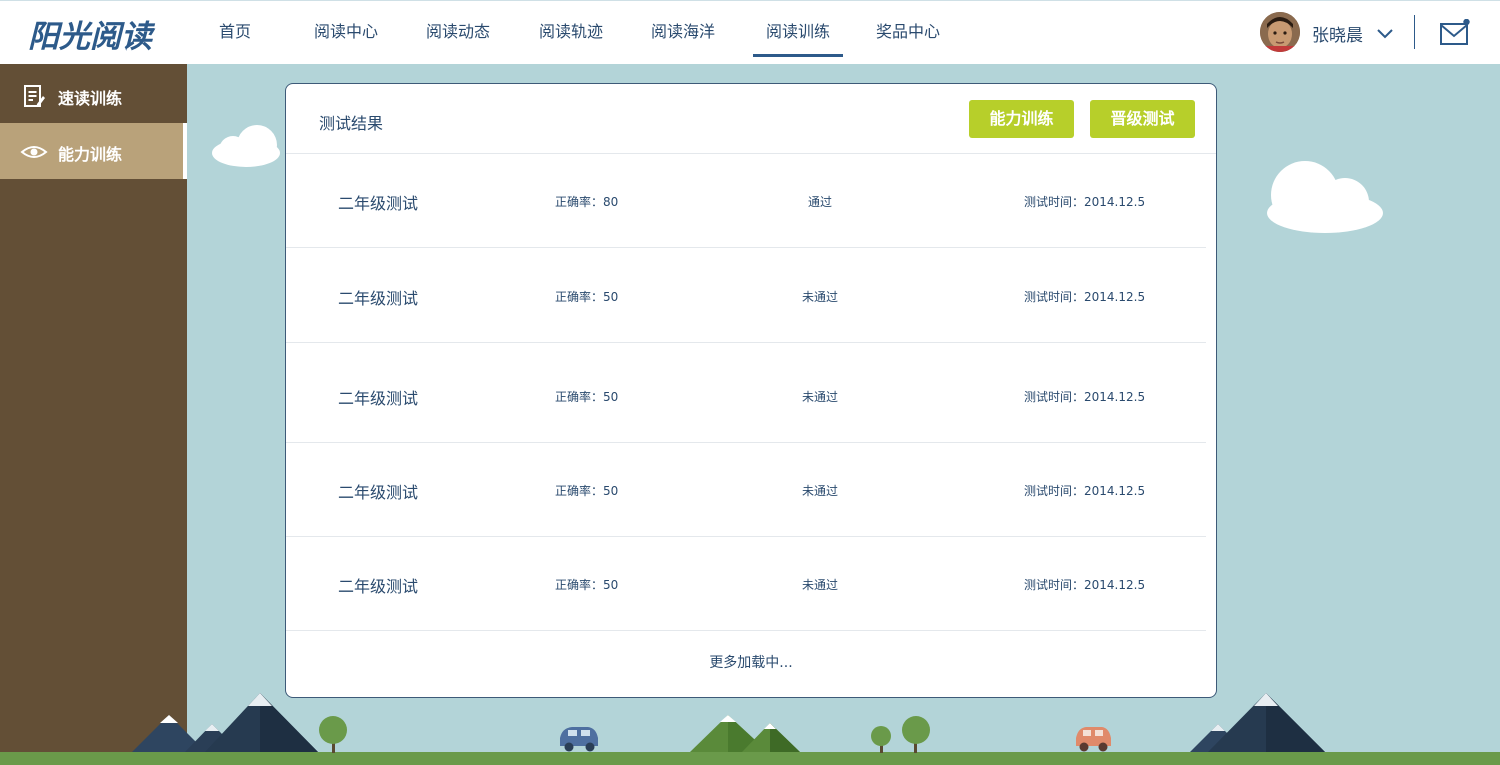  I want to click on test-status: 通过, so click(819, 202).